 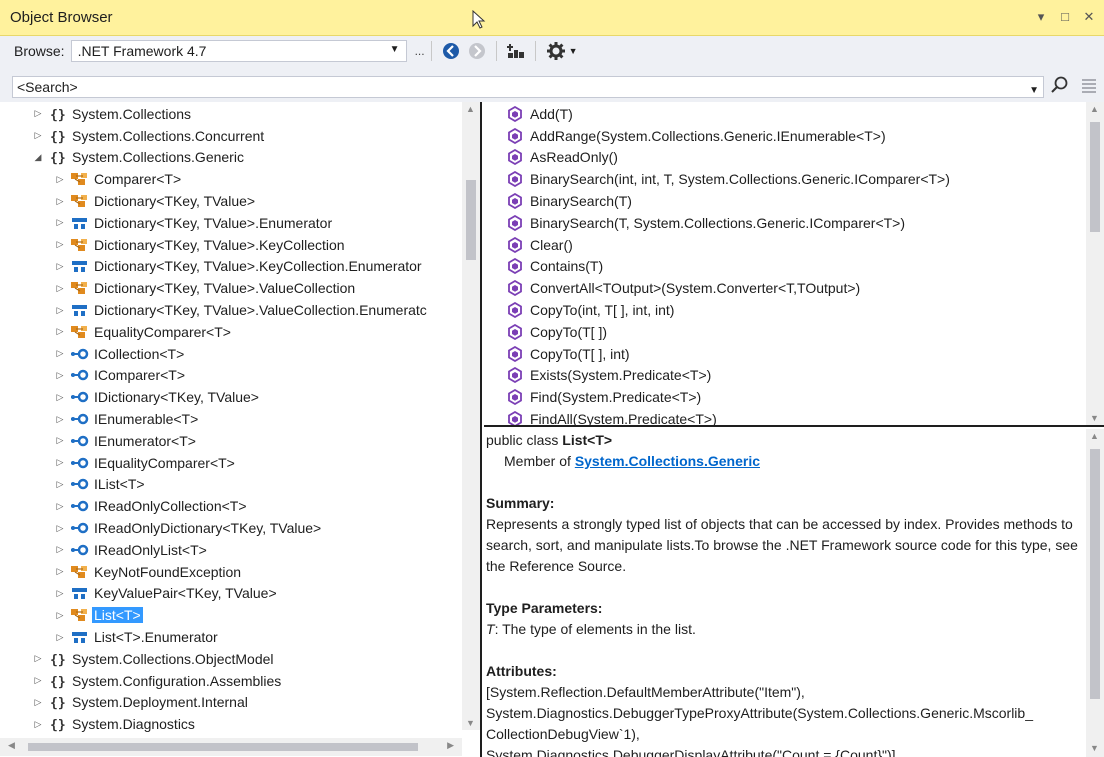 What do you see at coordinates (795, 201) in the screenshot?
I see `member-item: BinarySearch(T)` at bounding box center [795, 201].